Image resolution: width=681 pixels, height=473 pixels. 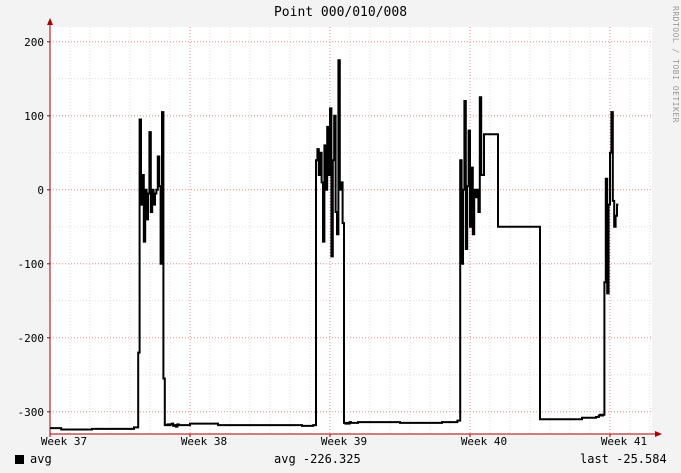 What do you see at coordinates (50, 21) in the screenshot?
I see `y-axis-arrow` at bounding box center [50, 21].